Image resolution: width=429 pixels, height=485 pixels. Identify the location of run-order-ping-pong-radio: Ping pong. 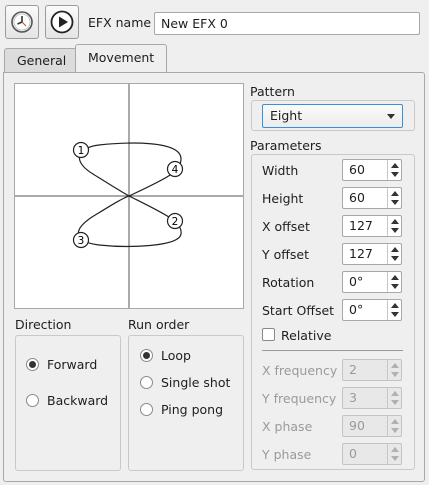
(181, 409).